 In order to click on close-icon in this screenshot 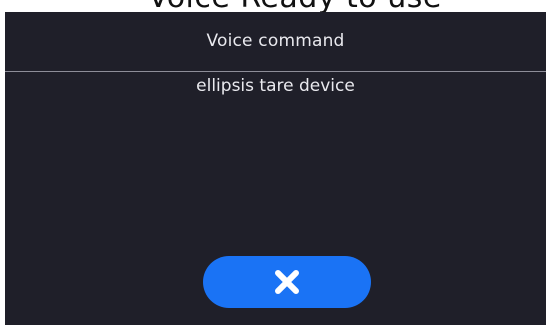, I will do `click(287, 282)`.